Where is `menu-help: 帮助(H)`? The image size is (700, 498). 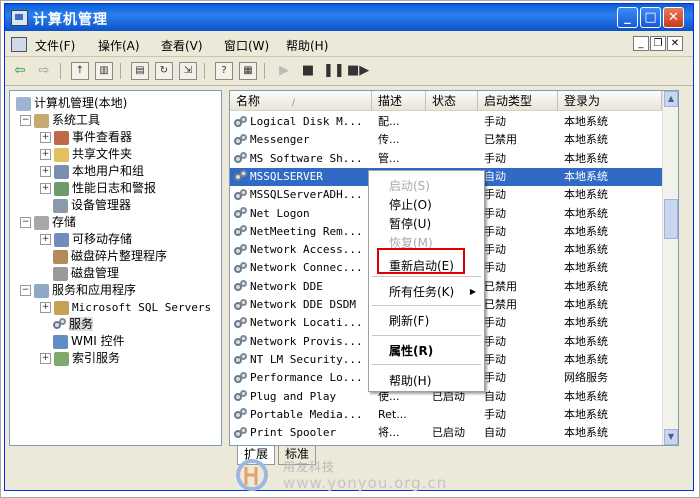
menu-help: 帮助(H) is located at coordinates (307, 45).